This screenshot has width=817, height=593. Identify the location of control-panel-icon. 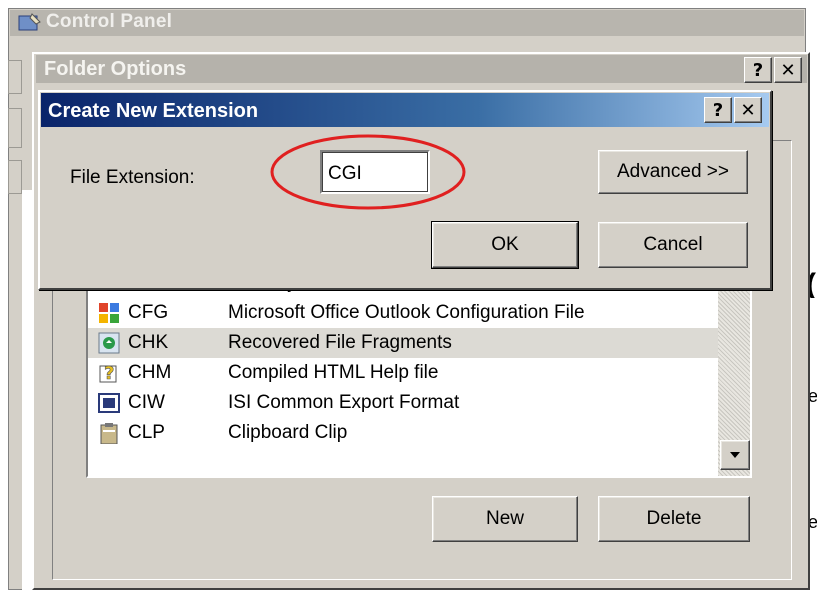
(29, 22).